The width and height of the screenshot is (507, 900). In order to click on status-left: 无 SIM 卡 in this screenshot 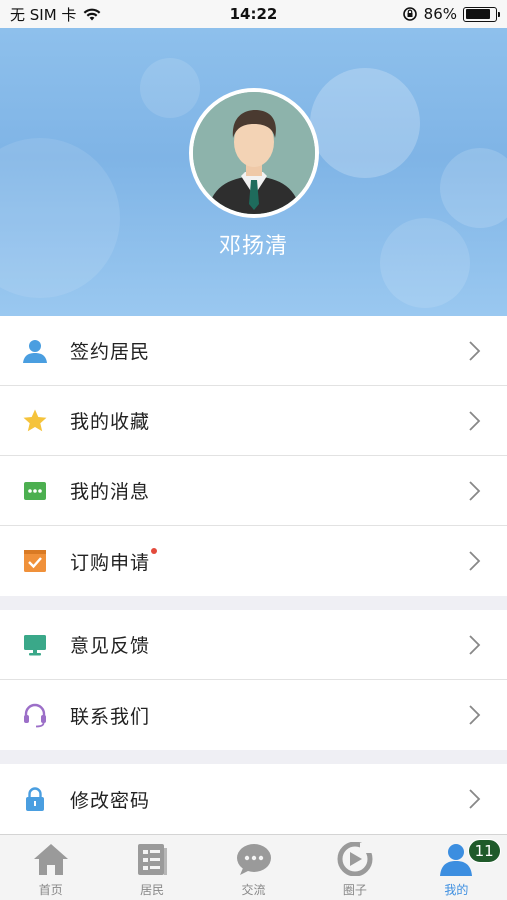, I will do `click(56, 14)`.